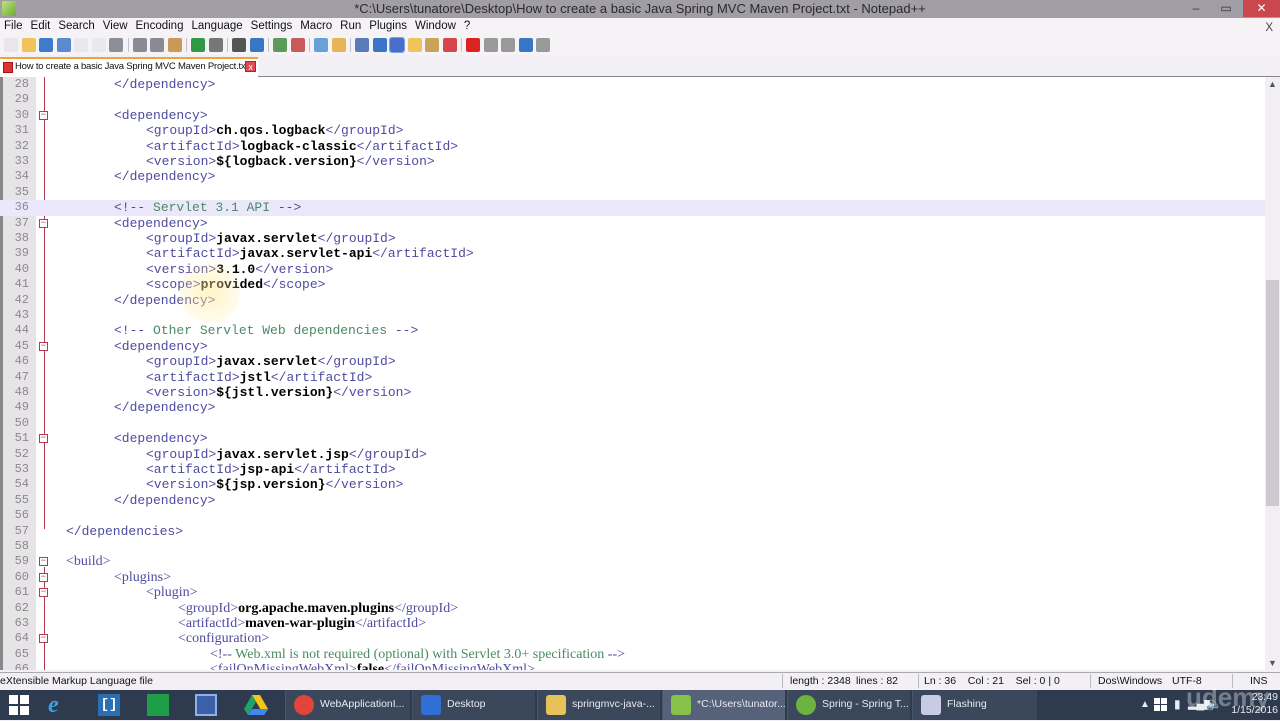  I want to click on start-button, so click(21, 705).